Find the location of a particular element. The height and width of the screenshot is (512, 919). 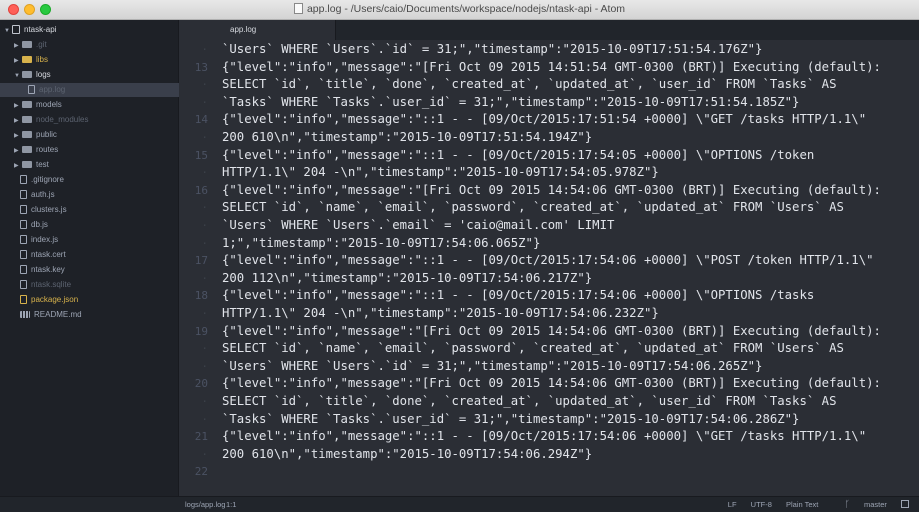

tree-item-clusters-js: clusters.js is located at coordinates (89, 210).